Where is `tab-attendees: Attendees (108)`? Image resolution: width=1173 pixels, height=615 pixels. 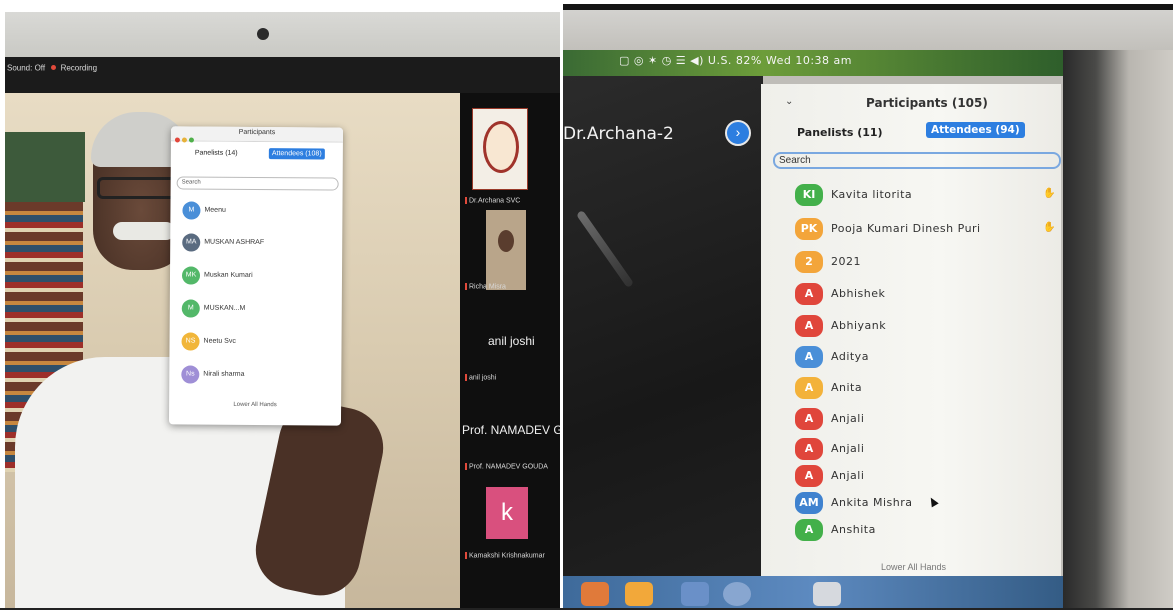
tab-attendees: Attendees (108) is located at coordinates (296, 154).